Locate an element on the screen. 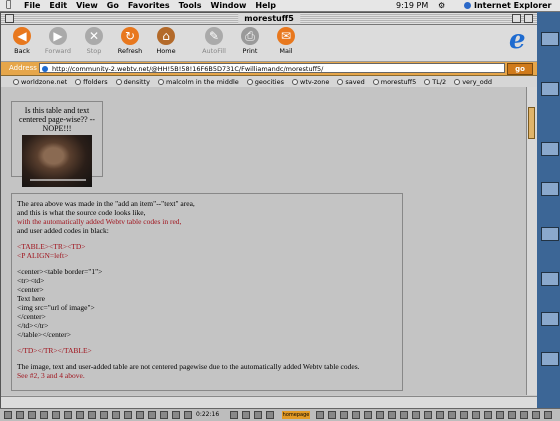  collapse-box is located at coordinates (528, 18).